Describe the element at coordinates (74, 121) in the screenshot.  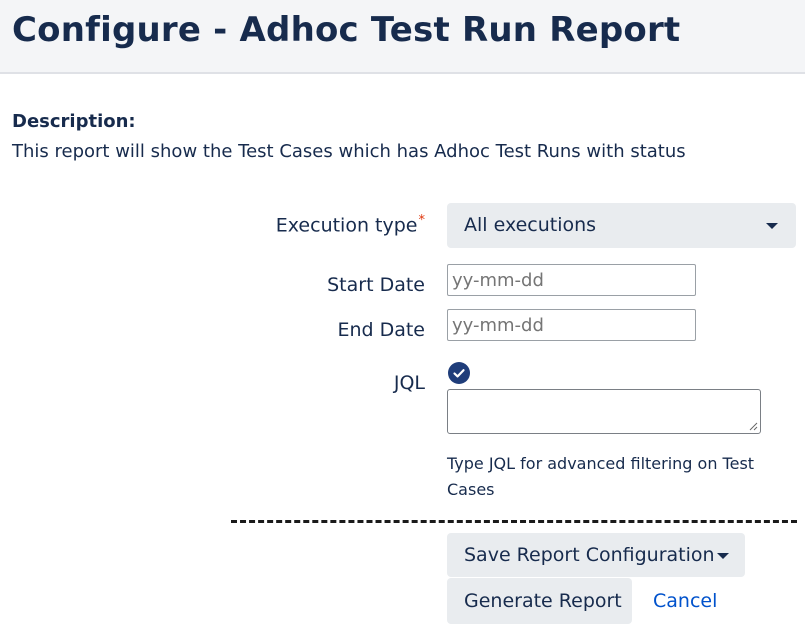
I see `description-label: Description:` at that location.